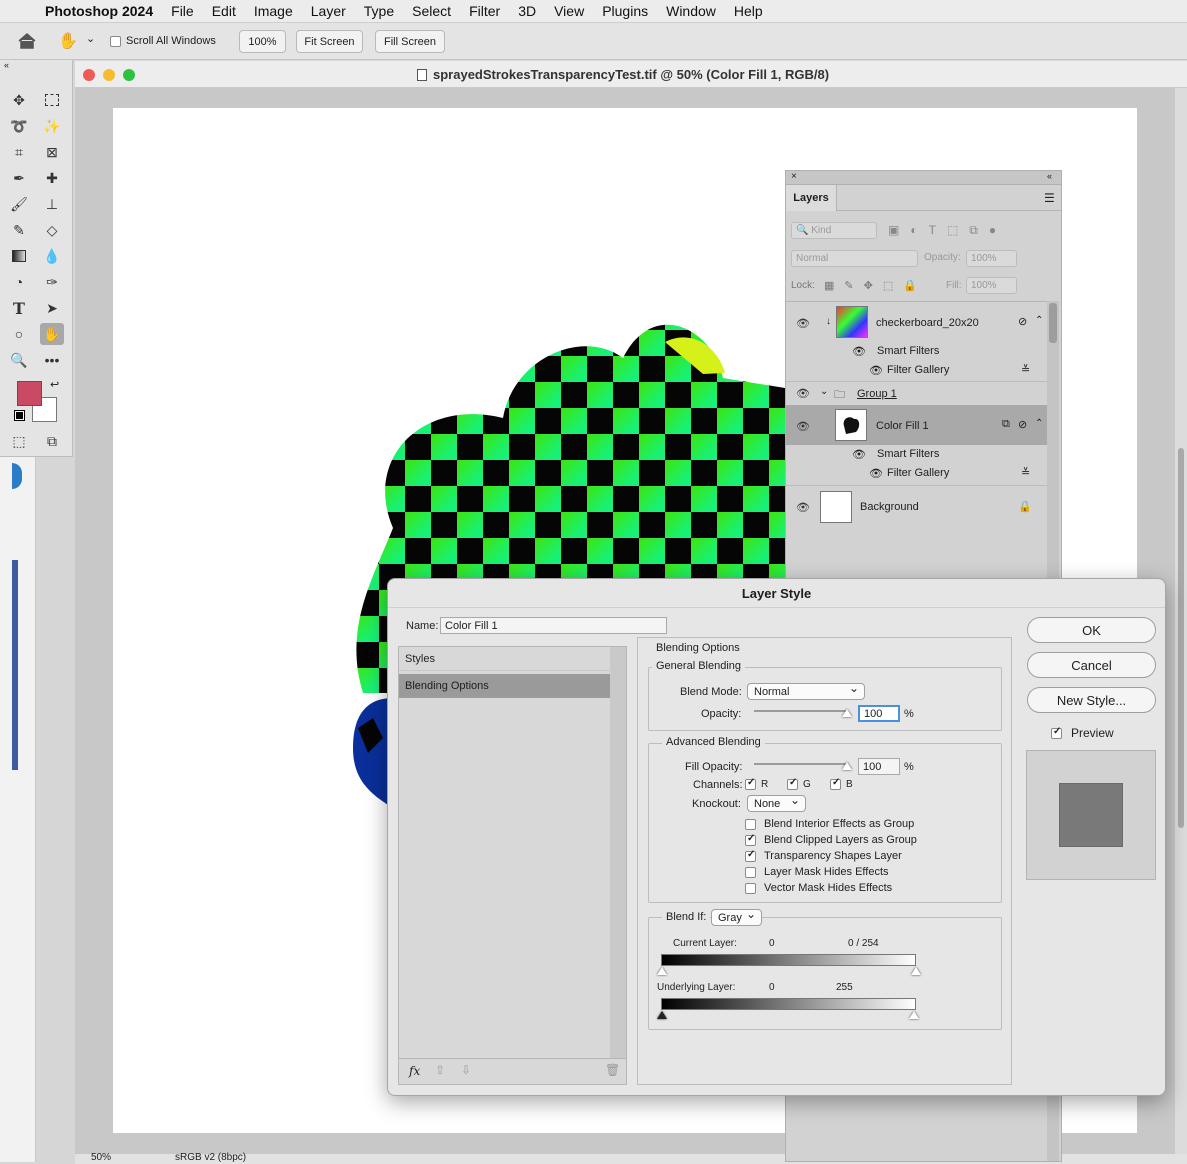  Describe the element at coordinates (19, 308) in the screenshot. I see `type-tool-icon: T` at that location.